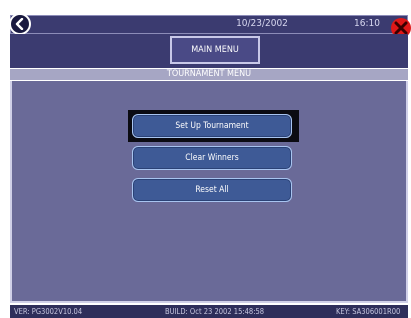 The image size is (411, 318). I want to click on back-button, so click(20, 24).